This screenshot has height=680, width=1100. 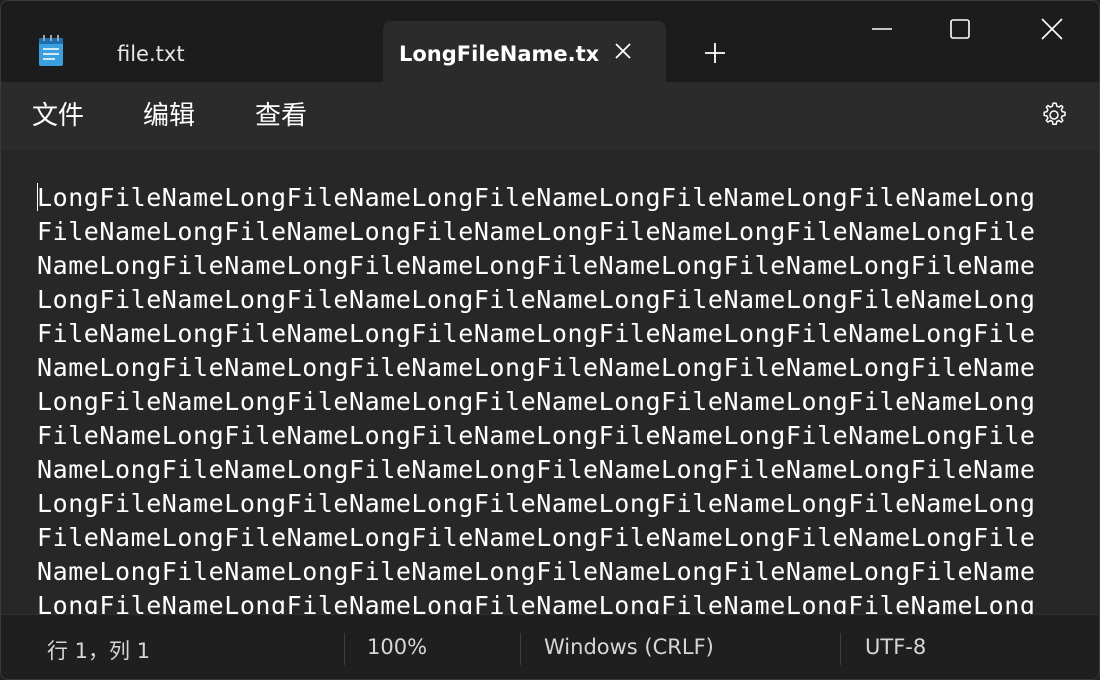 What do you see at coordinates (281, 116) in the screenshot?
I see `menu-view: 查看` at bounding box center [281, 116].